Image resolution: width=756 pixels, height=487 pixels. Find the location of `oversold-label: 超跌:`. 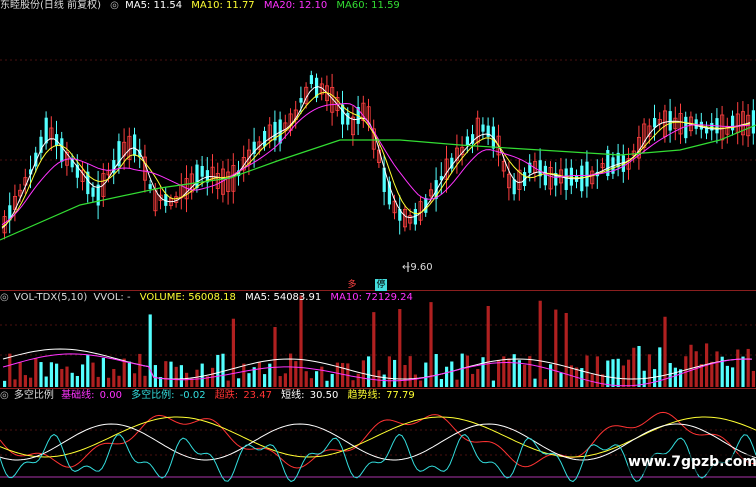

oversold-label: 超跌: is located at coordinates (226, 395).